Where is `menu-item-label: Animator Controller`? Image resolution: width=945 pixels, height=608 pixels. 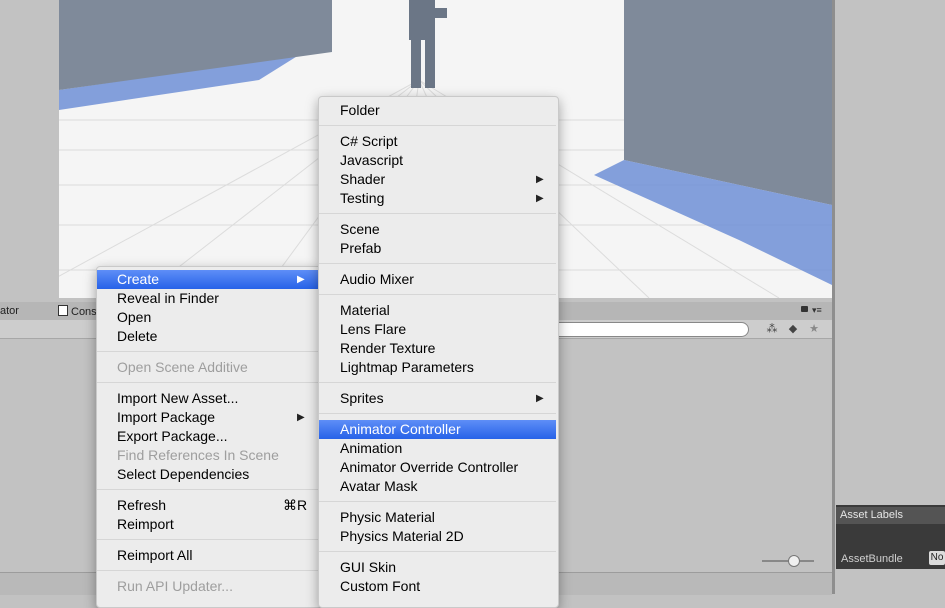
menu-item-label: Animator Controller is located at coordinates (400, 429).